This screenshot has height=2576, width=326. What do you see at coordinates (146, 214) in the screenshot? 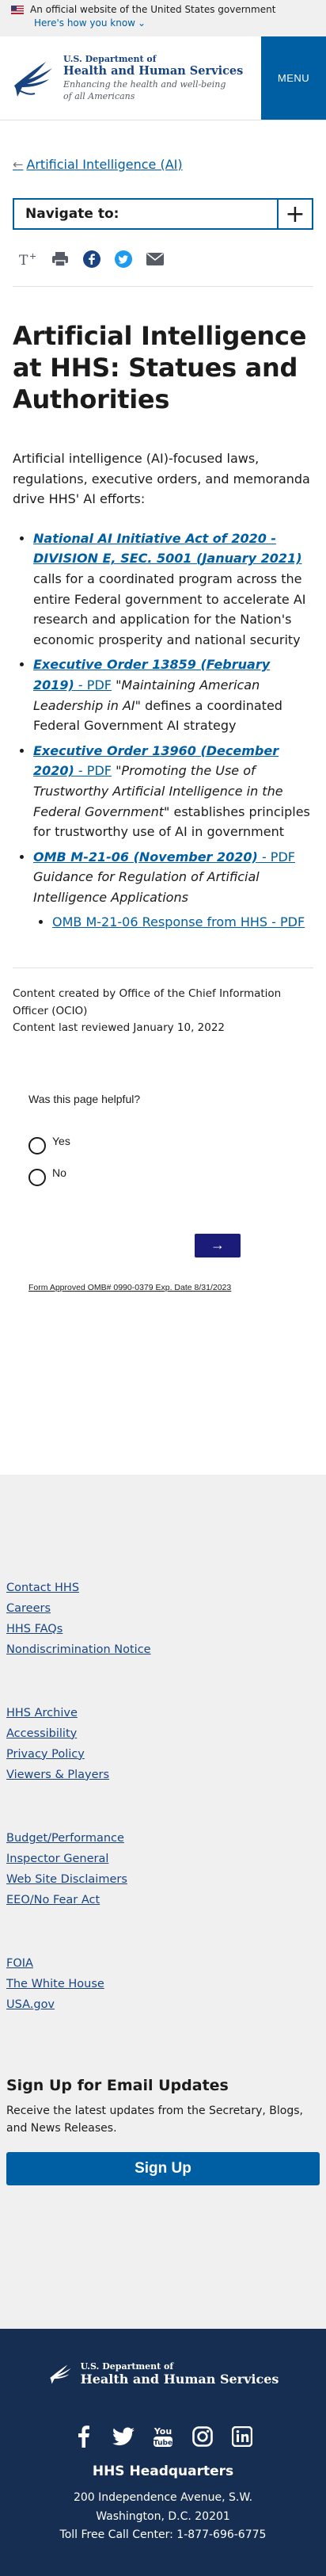
I see `navigate-to-label: Navigate to:` at bounding box center [146, 214].